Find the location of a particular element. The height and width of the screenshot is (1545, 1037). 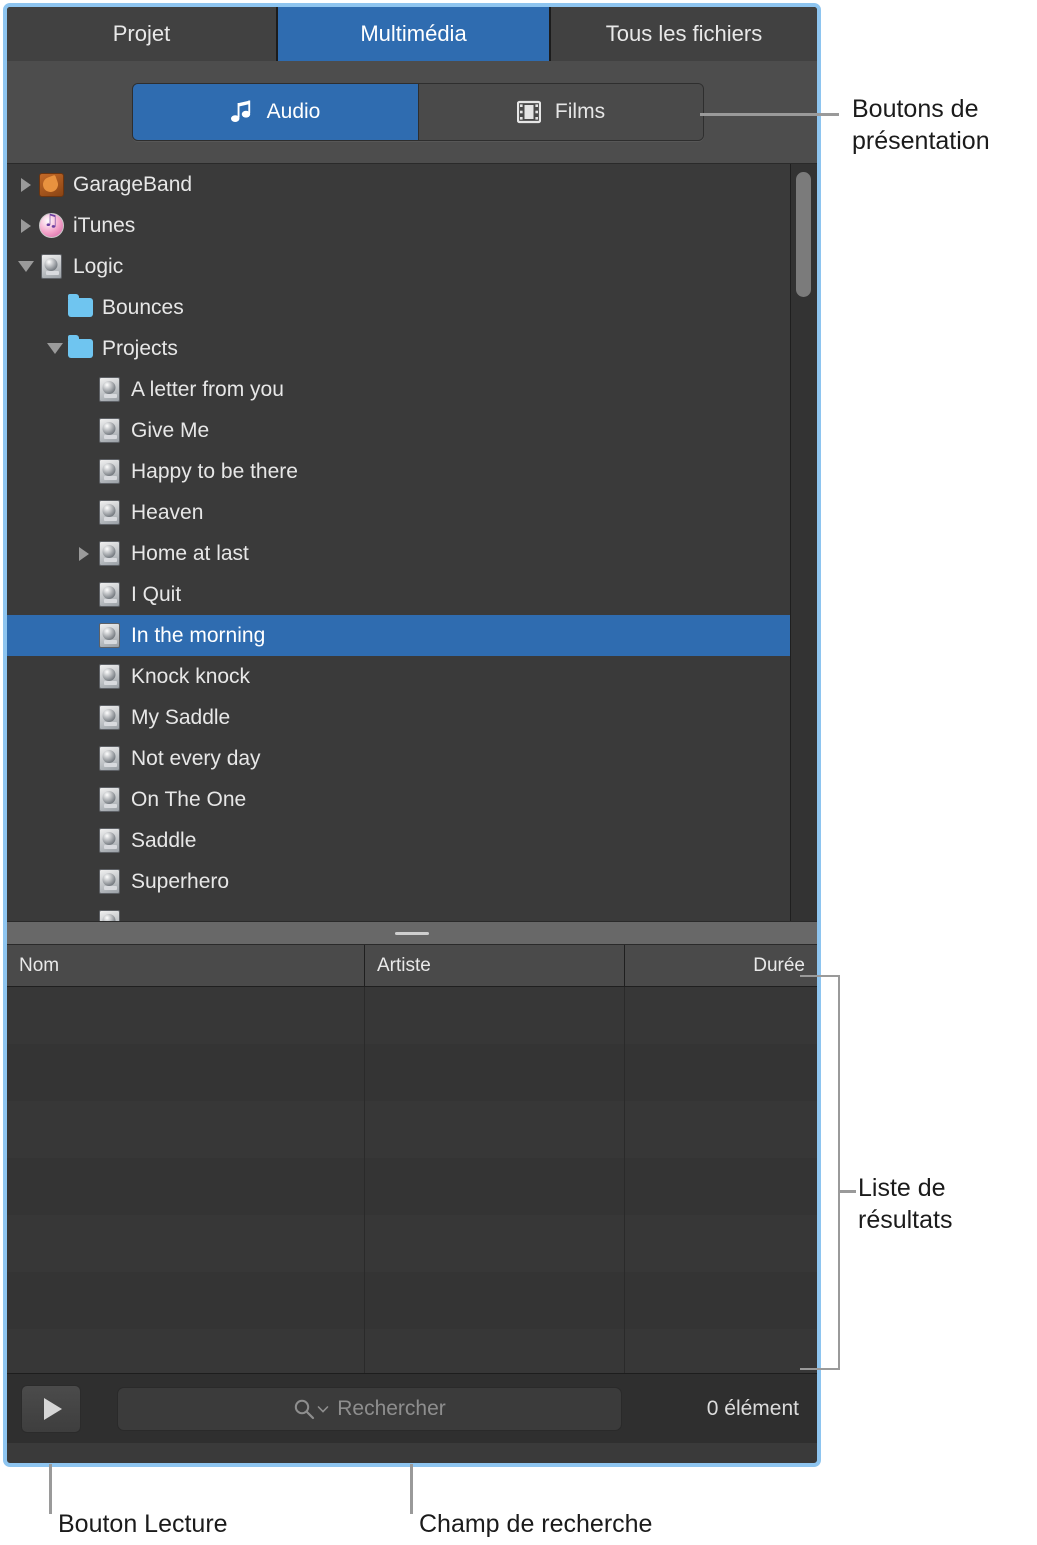

tree-item-label: Logic is located at coordinates (98, 266).